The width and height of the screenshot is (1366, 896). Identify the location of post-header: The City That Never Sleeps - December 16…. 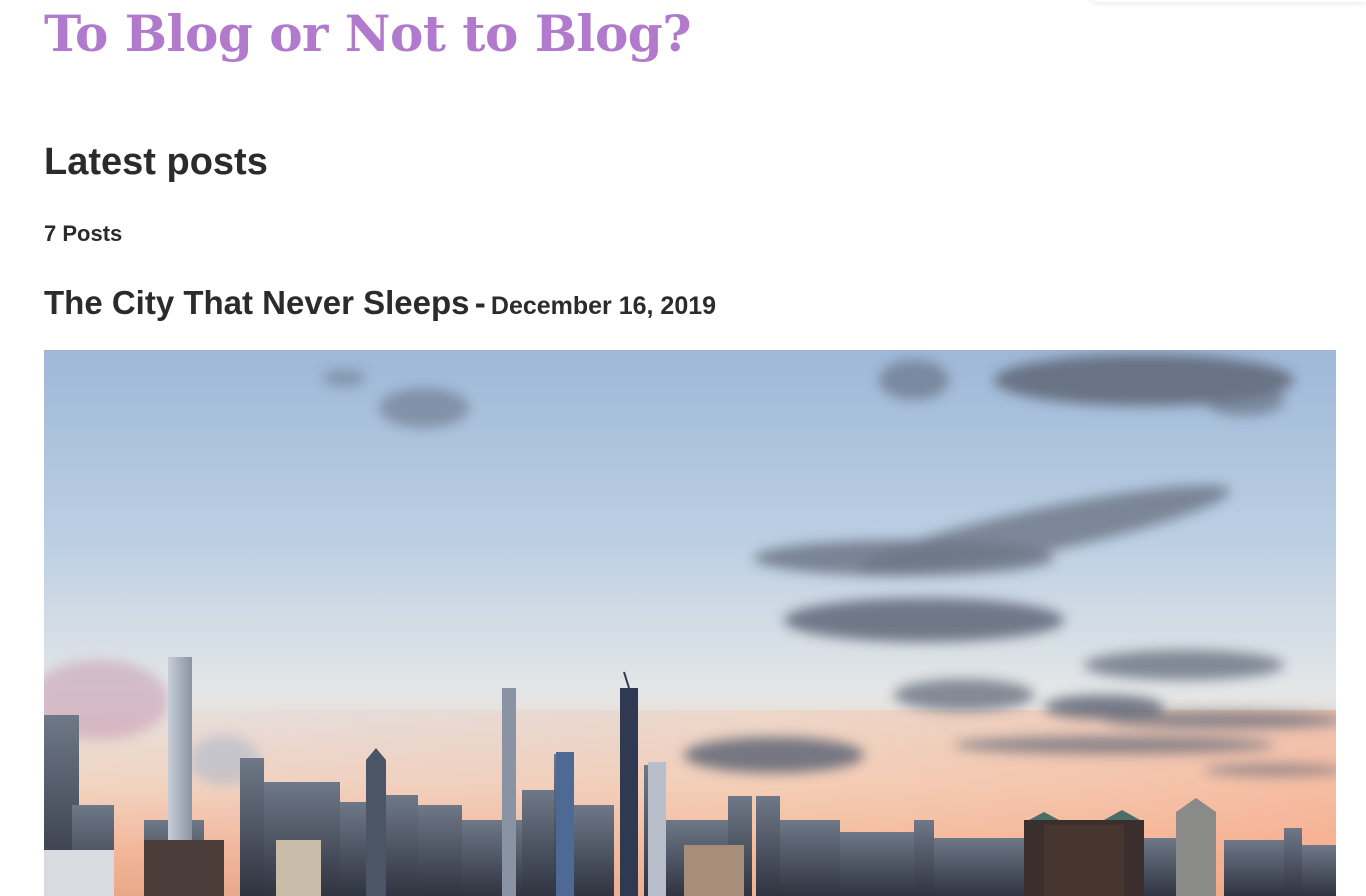
(380, 305).